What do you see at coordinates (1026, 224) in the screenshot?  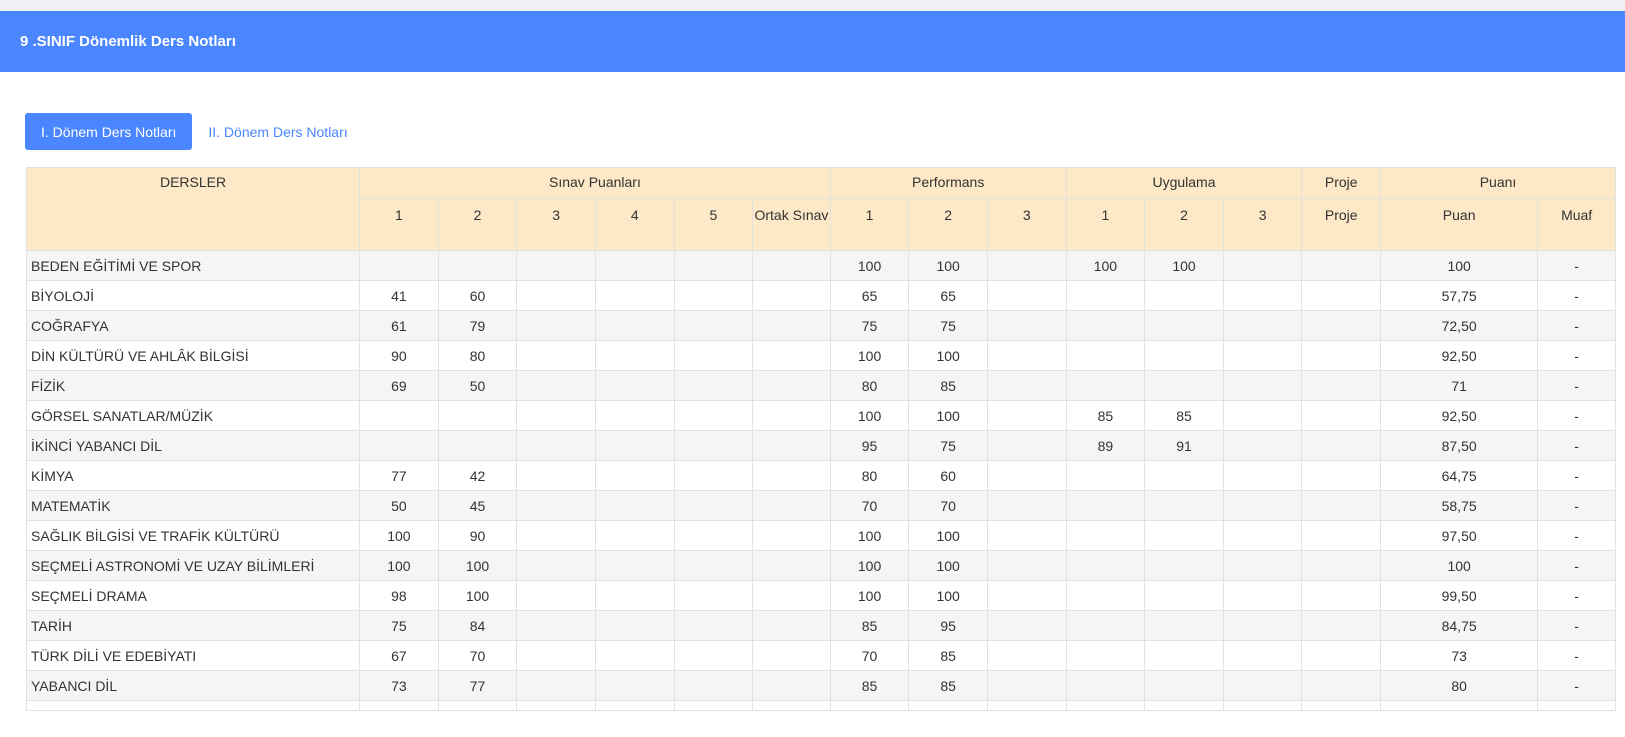 I see `header-performance-3: 3` at bounding box center [1026, 224].